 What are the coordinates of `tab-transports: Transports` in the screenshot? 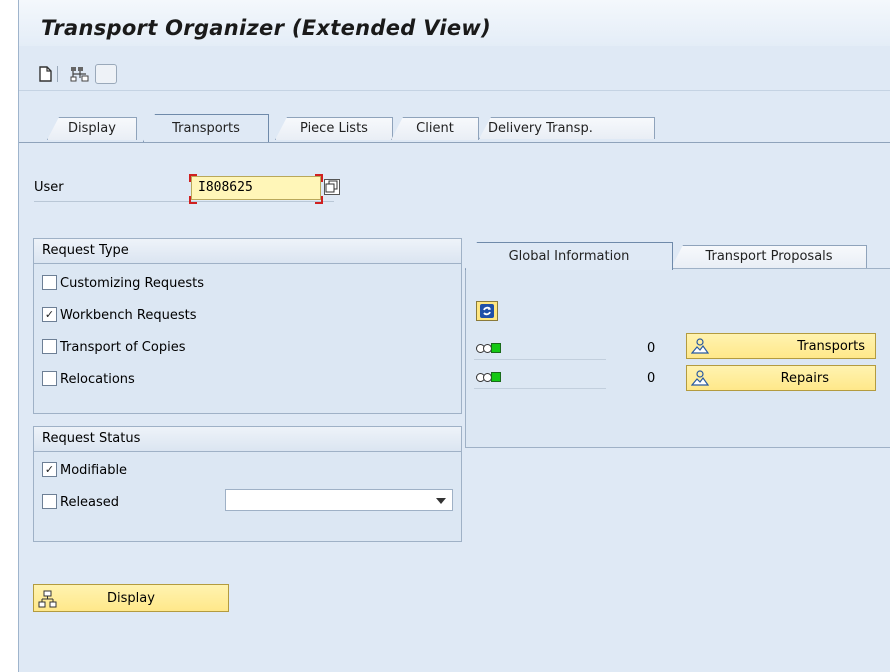 It's located at (206, 128).